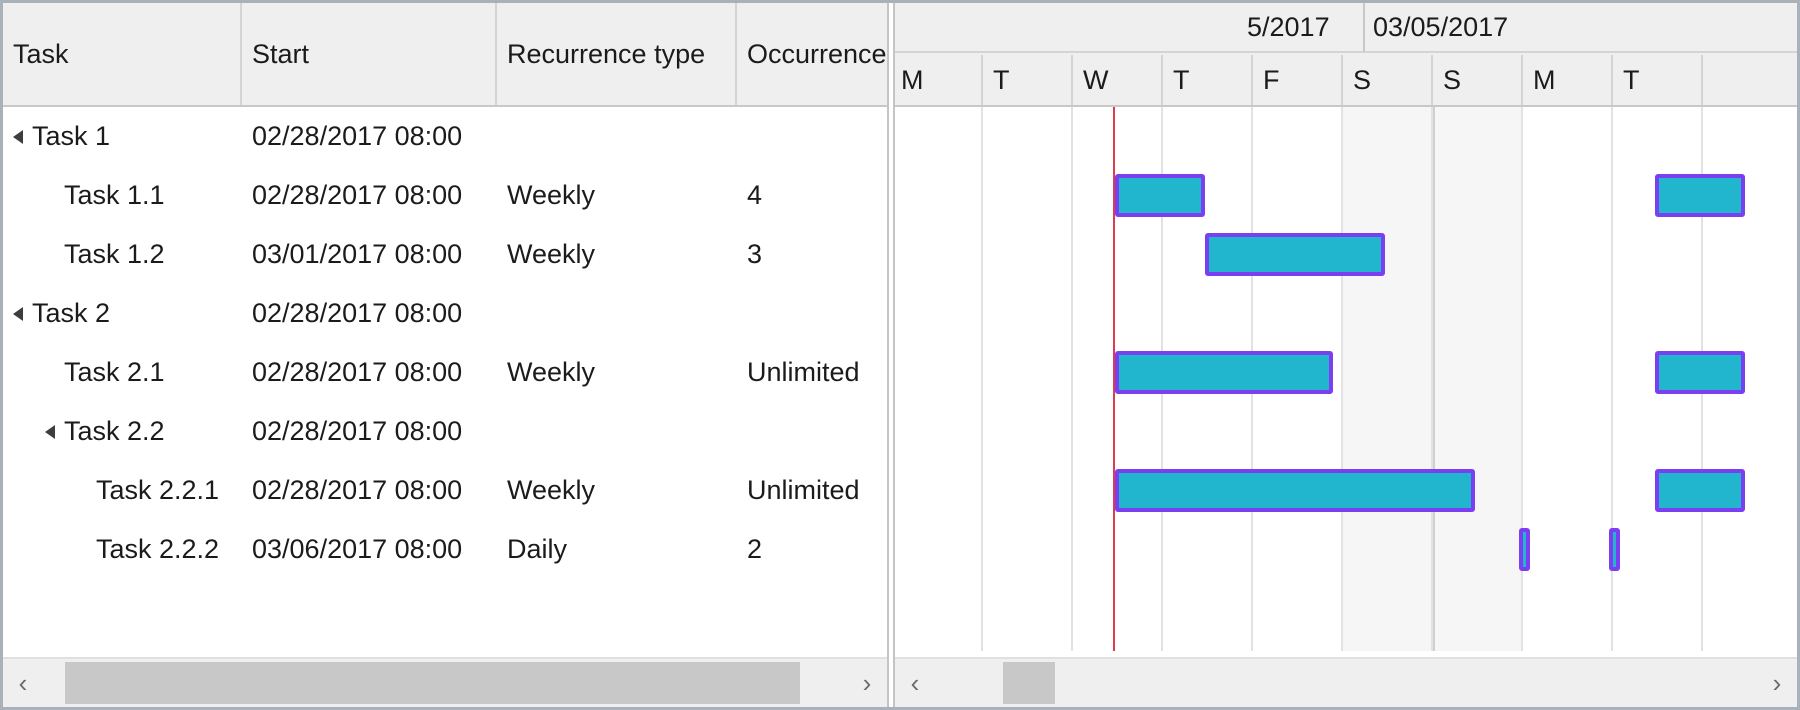  What do you see at coordinates (915, 683) in the screenshot?
I see `timeline-scroll-left-arrow: ‹` at bounding box center [915, 683].